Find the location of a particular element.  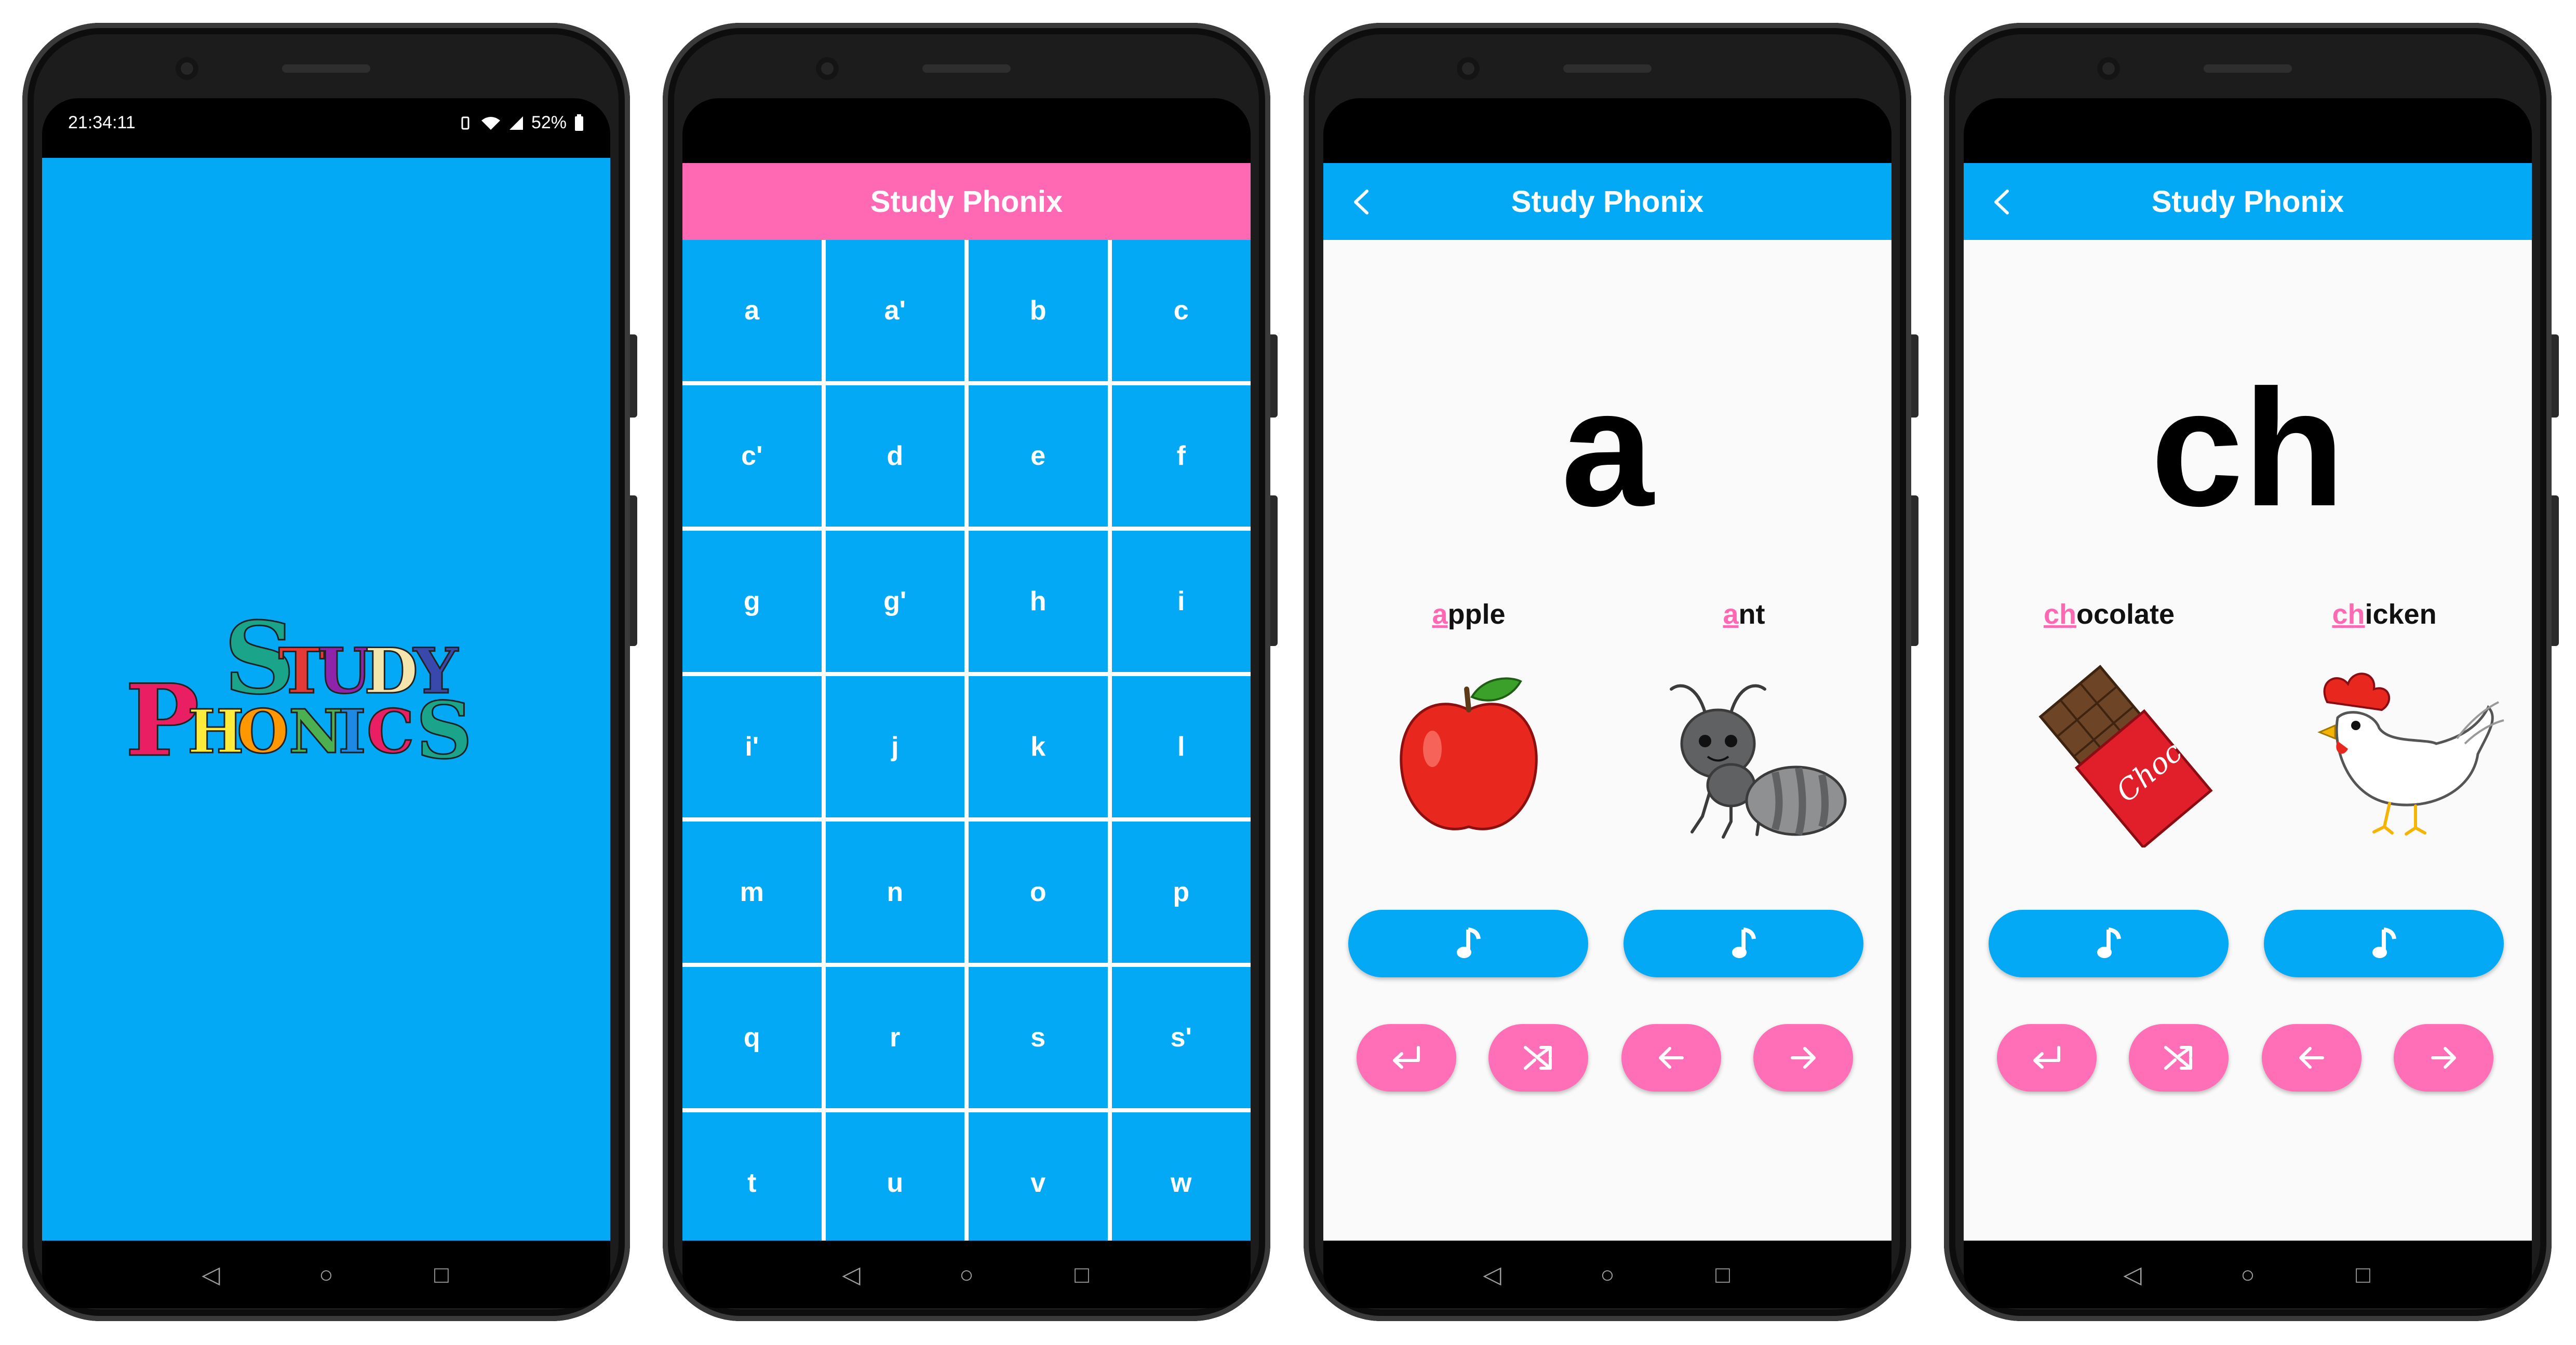

letter-cell: e is located at coordinates (1039, 456).